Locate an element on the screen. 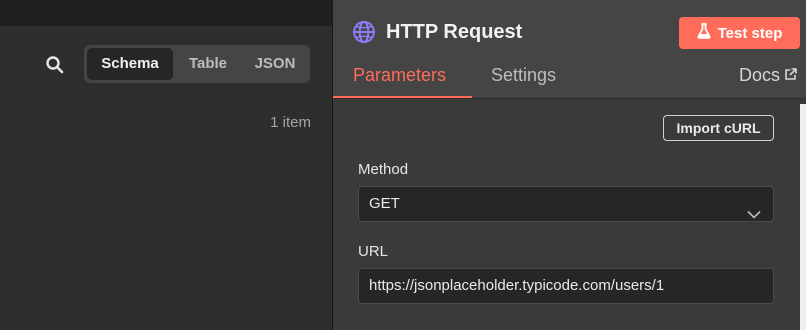  test-step-label: Test step is located at coordinates (750, 33).